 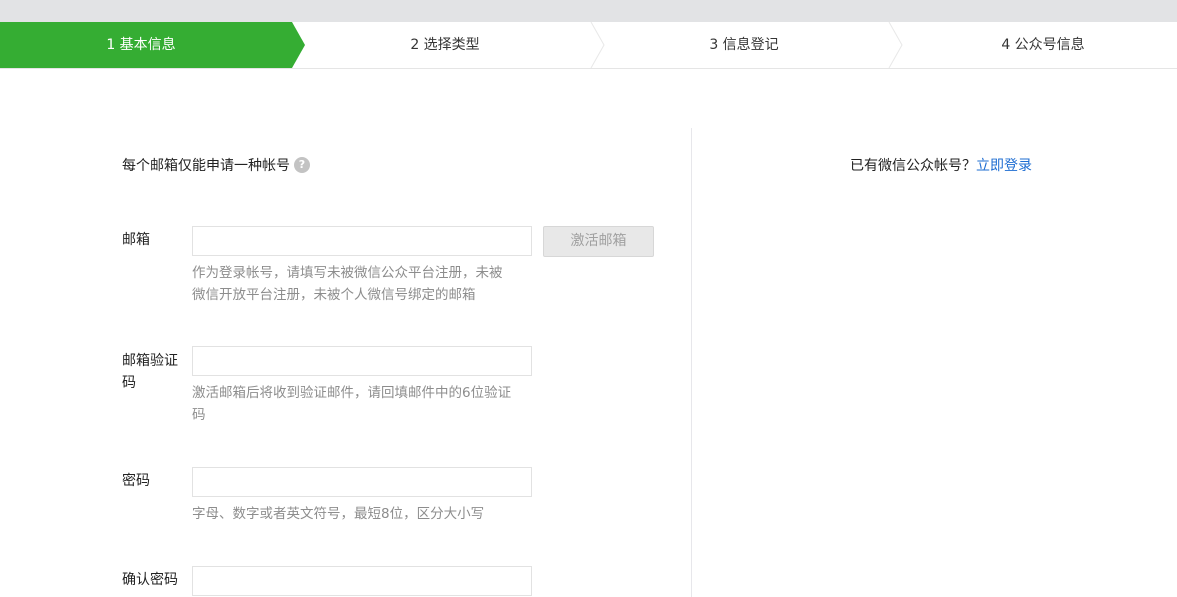 I want to click on email-notice-text: 每个邮箱仅能申请一种帐号, so click(x=206, y=166).